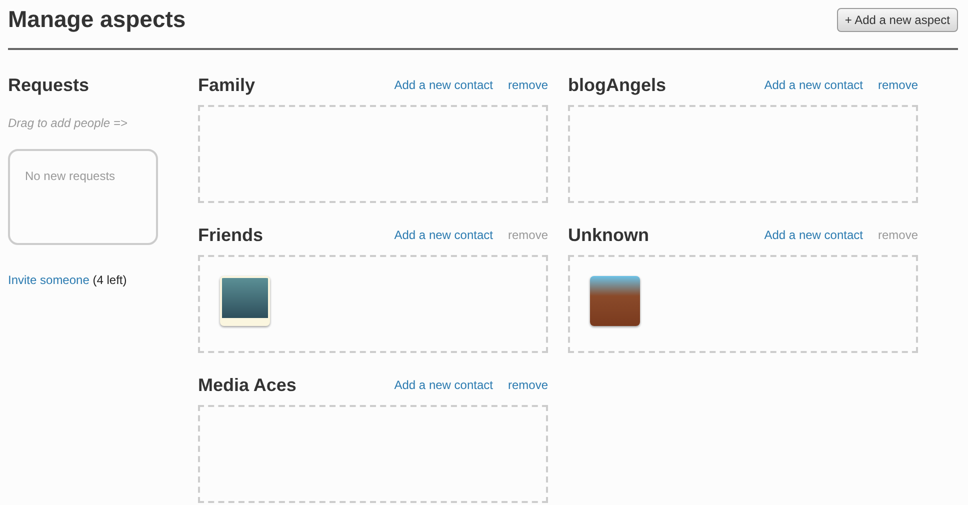 The height and width of the screenshot is (505, 968). What do you see at coordinates (97, 20) in the screenshot?
I see `page-title: Manage aspects` at bounding box center [97, 20].